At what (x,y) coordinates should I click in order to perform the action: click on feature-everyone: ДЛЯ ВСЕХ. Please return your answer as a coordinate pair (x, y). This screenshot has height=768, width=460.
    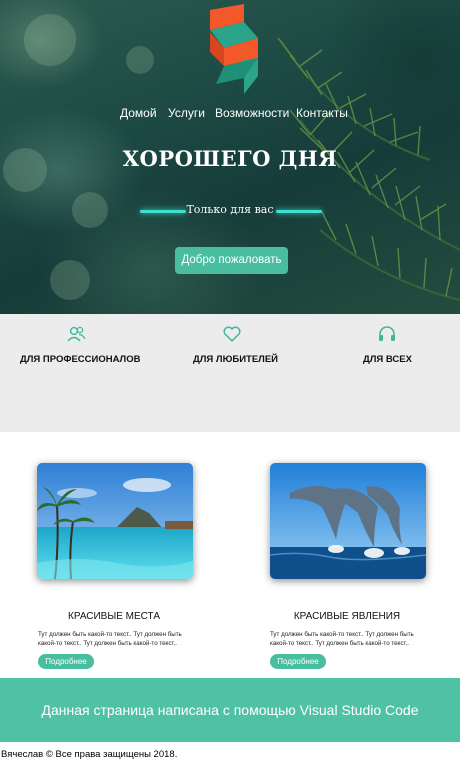
    Looking at the image, I should click on (385, 344).